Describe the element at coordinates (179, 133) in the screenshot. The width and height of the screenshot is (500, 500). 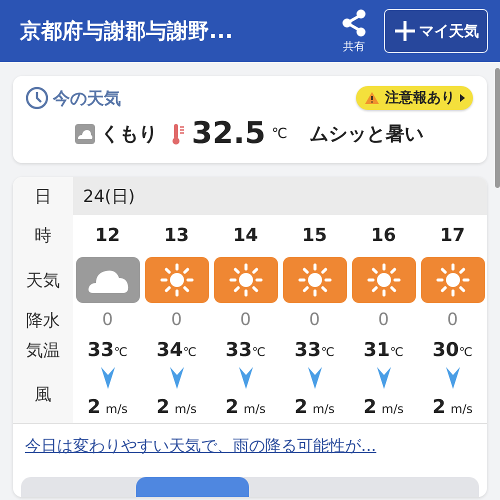
I see `thermometer-icon` at that location.